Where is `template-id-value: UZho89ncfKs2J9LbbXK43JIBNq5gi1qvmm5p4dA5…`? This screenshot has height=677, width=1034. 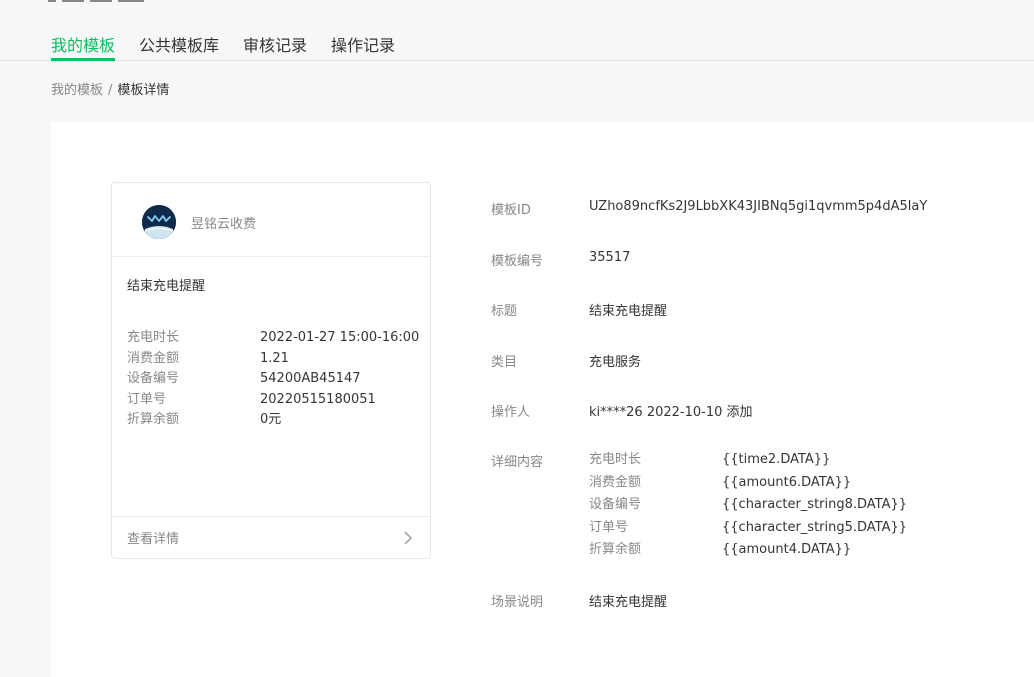
template-id-value: UZho89ncfKs2J9LbbXK43JIBNq5gi1qvmm5p4dA5… is located at coordinates (758, 206).